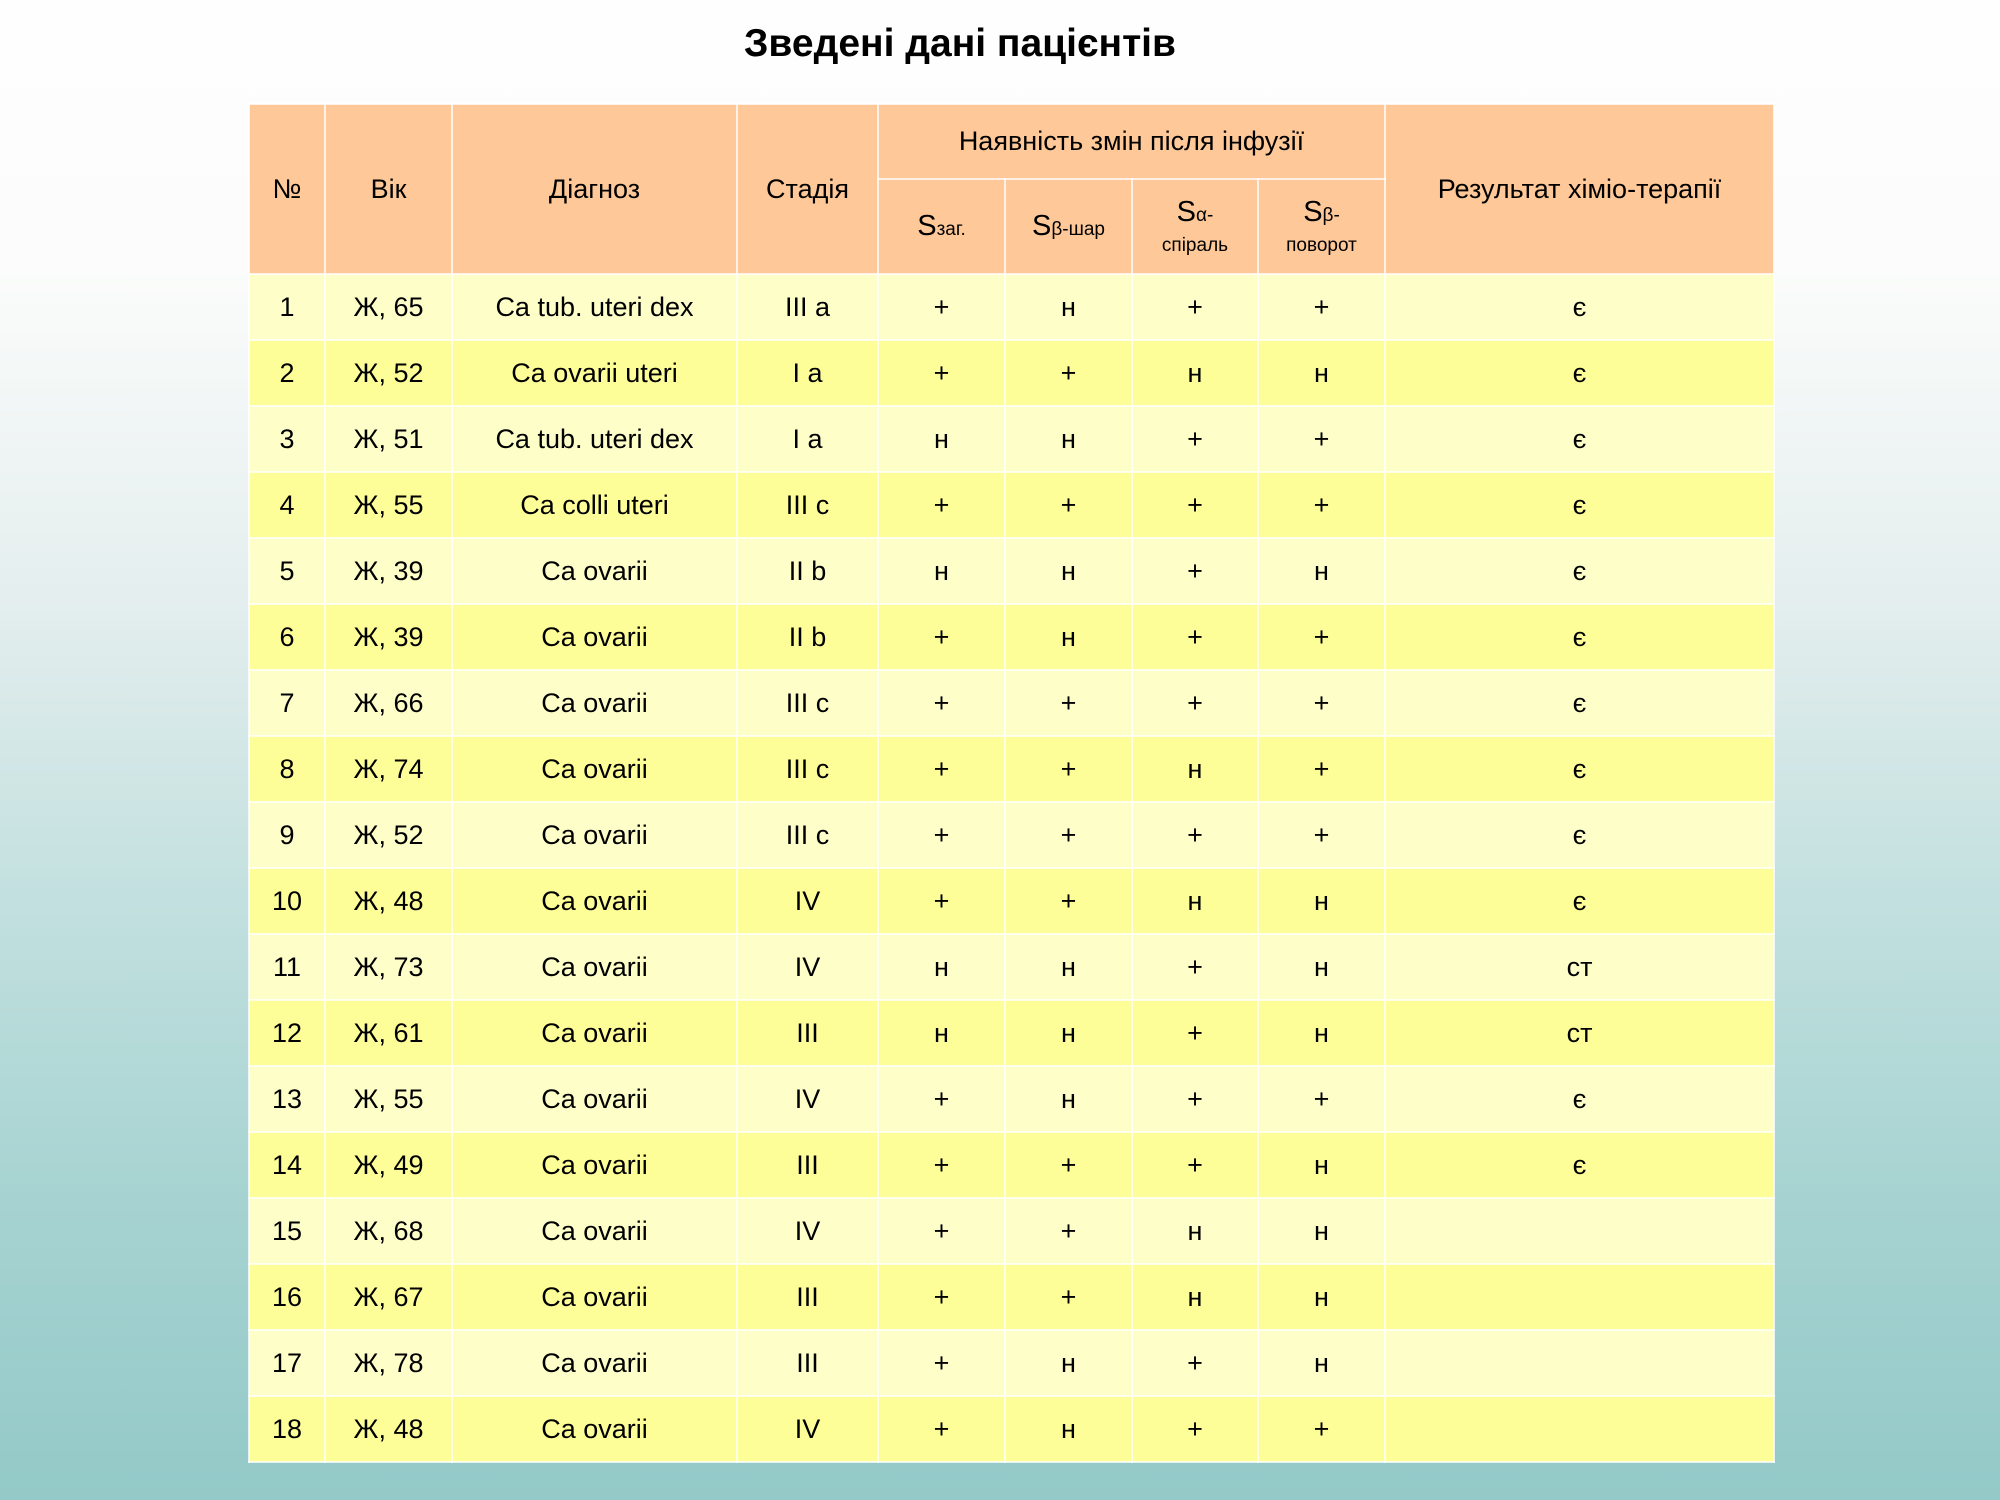  Describe the element at coordinates (1011, 1231) in the screenshot. I see `table-row: 15 Ж, 68 Ca ovarii IV + + н н` at that location.